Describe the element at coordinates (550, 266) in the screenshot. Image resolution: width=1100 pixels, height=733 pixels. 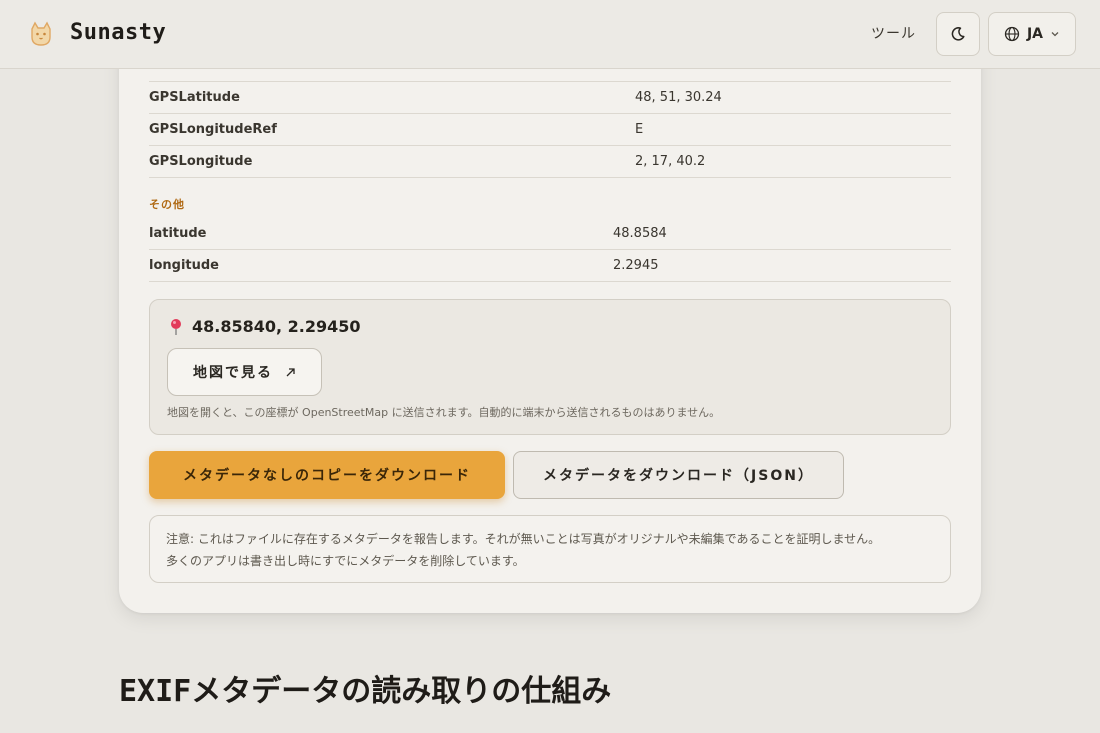
I see `table-row: longitude 2.2945` at that location.